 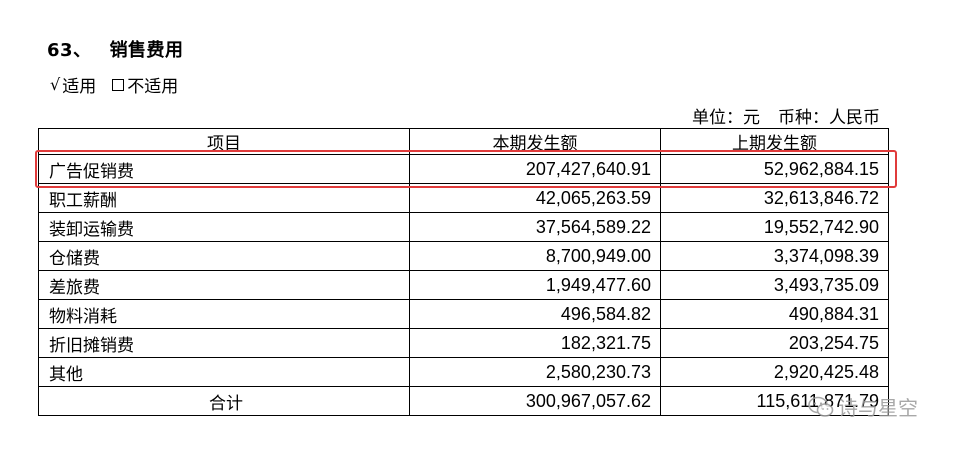 I want to click on watermark-text: 诗与星空, so click(x=878, y=408).